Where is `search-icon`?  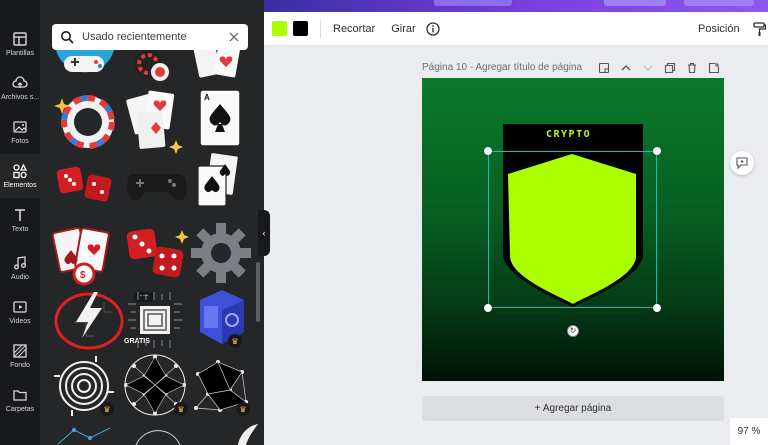
search-icon is located at coordinates (67, 37).